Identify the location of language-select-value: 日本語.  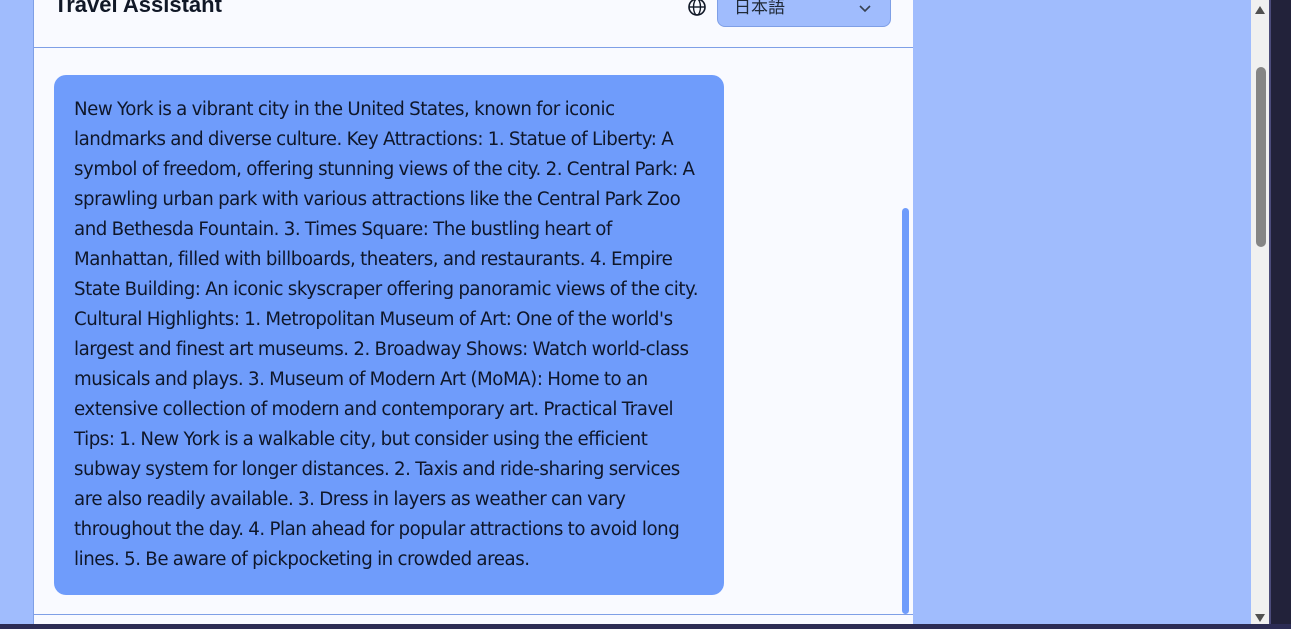
(759, 9).